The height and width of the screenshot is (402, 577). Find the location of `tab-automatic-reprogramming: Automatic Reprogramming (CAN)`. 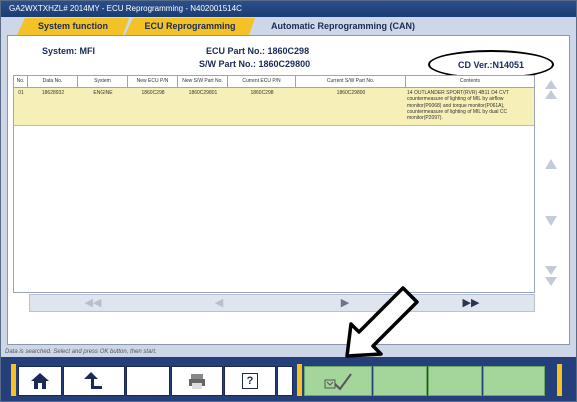

tab-automatic-reprogramming: Automatic Reprogramming (CAN) is located at coordinates (350, 26).